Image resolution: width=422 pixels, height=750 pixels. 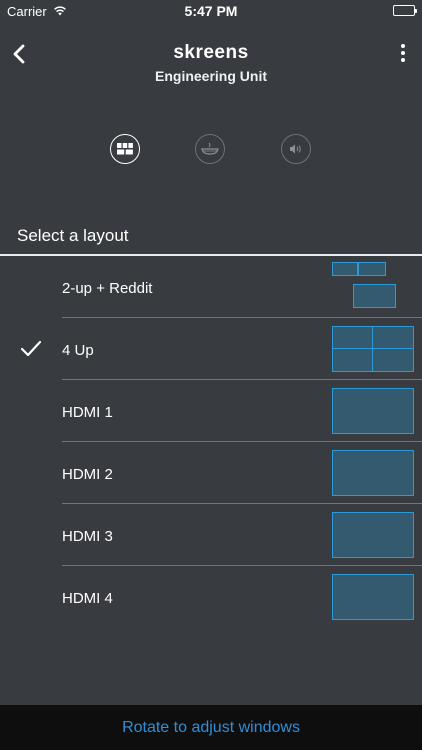 I want to click on brand-logo: skreens, so click(x=211, y=52).